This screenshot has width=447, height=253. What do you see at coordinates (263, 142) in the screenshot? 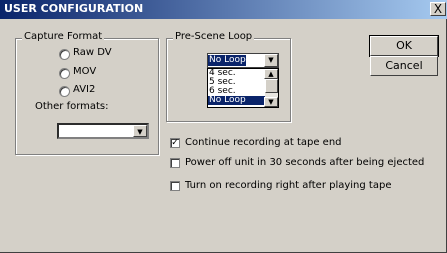
I see `continue-recording-label: Continue recording at tape end` at bounding box center [263, 142].